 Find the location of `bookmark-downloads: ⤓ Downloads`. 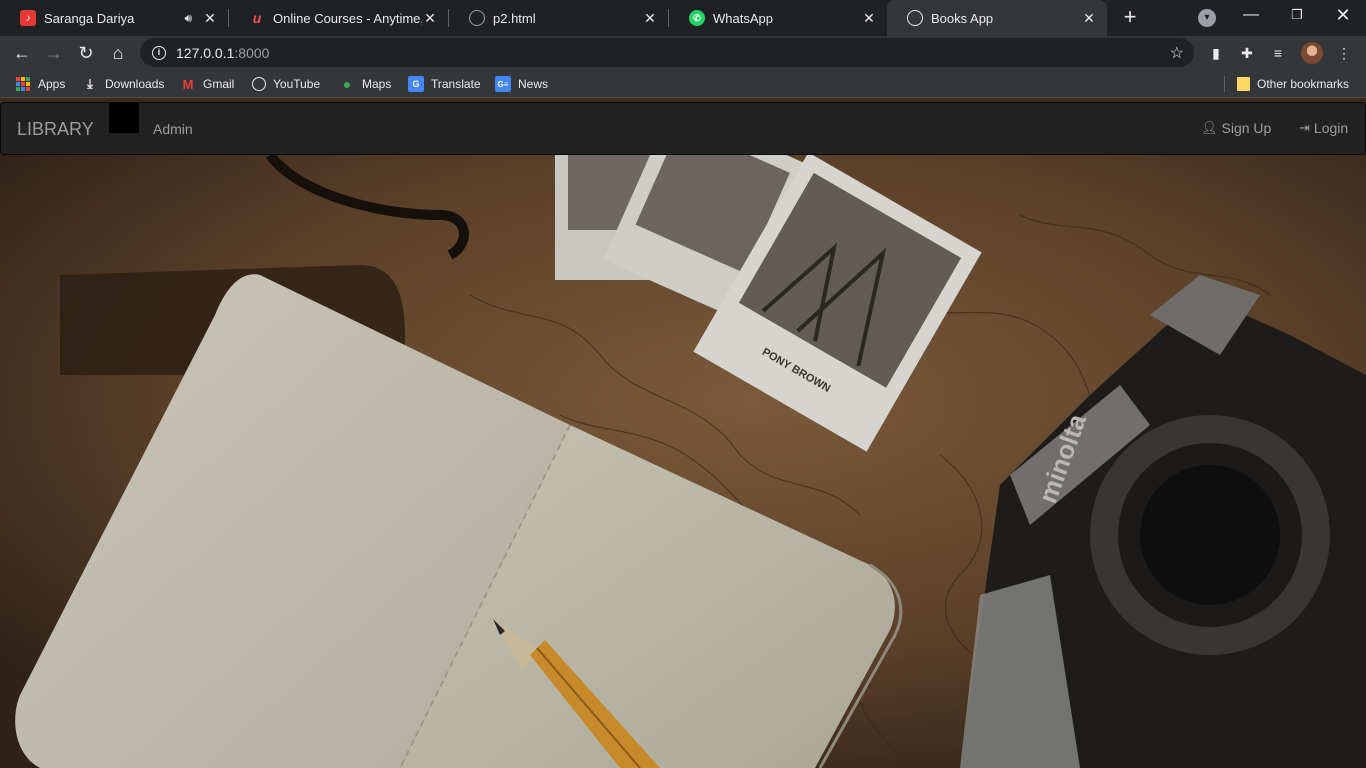

bookmark-downloads: ⤓ Downloads is located at coordinates (123, 84).